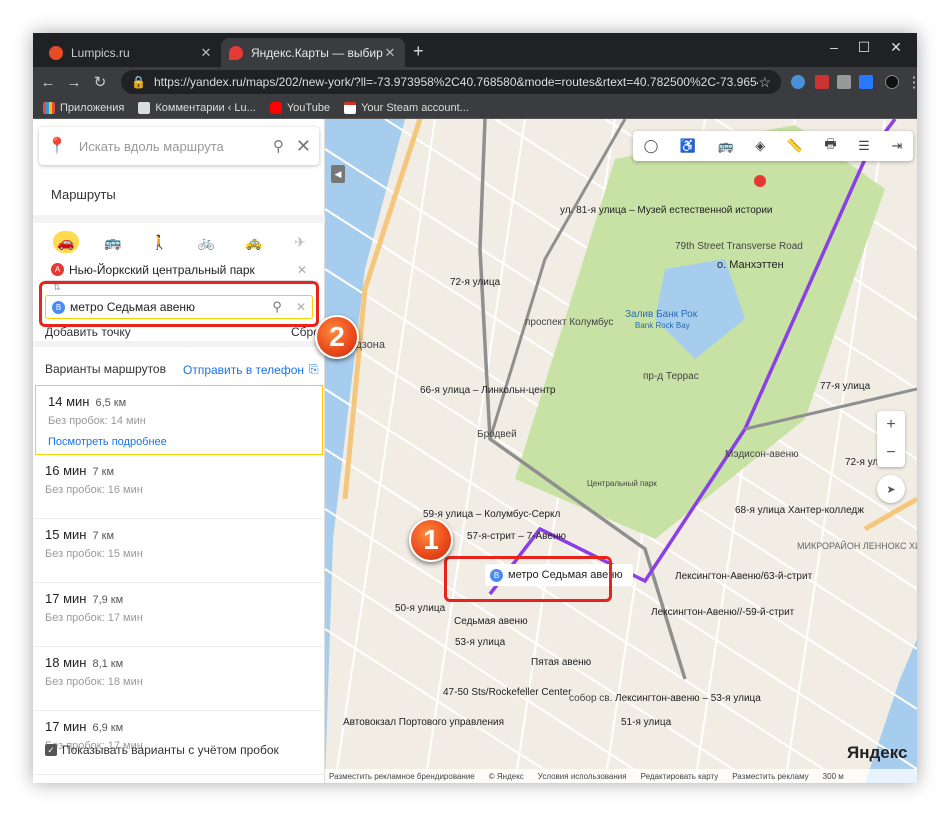 Image resolution: width=950 pixels, height=815 pixels. Describe the element at coordinates (795, 146) in the screenshot. I see `ruler-icon: 📏` at that location.